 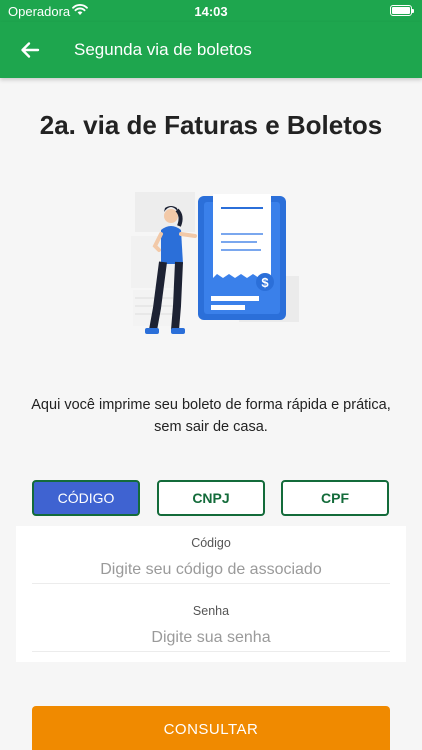 I want to click on status-bar: Operadora 14:03, so click(x=211, y=11).